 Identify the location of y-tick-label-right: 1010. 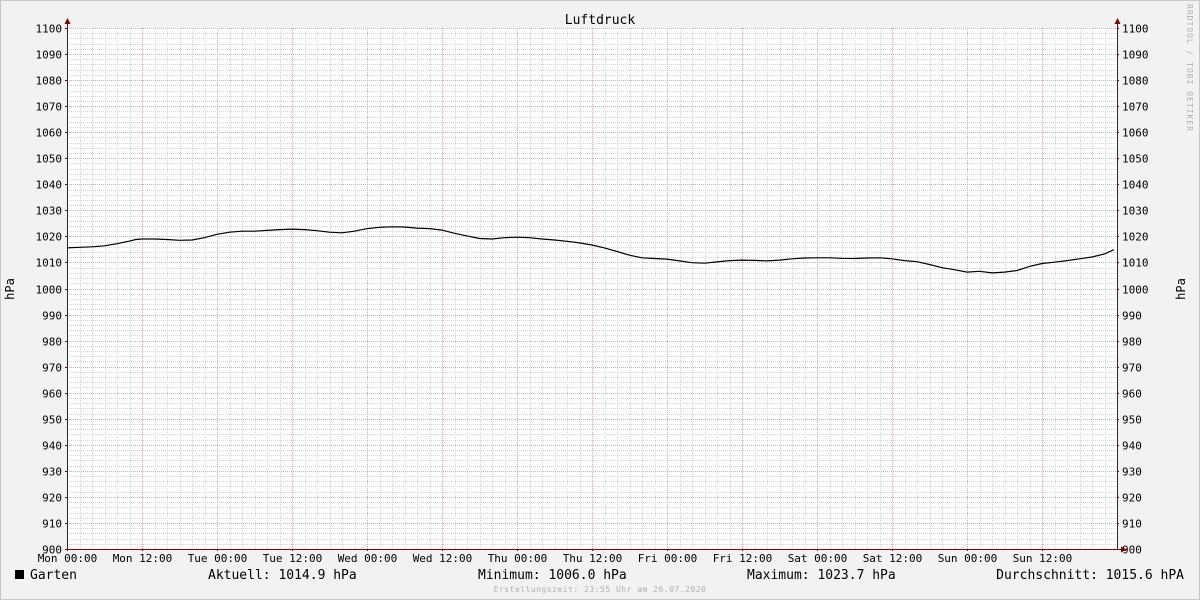
(1135, 263).